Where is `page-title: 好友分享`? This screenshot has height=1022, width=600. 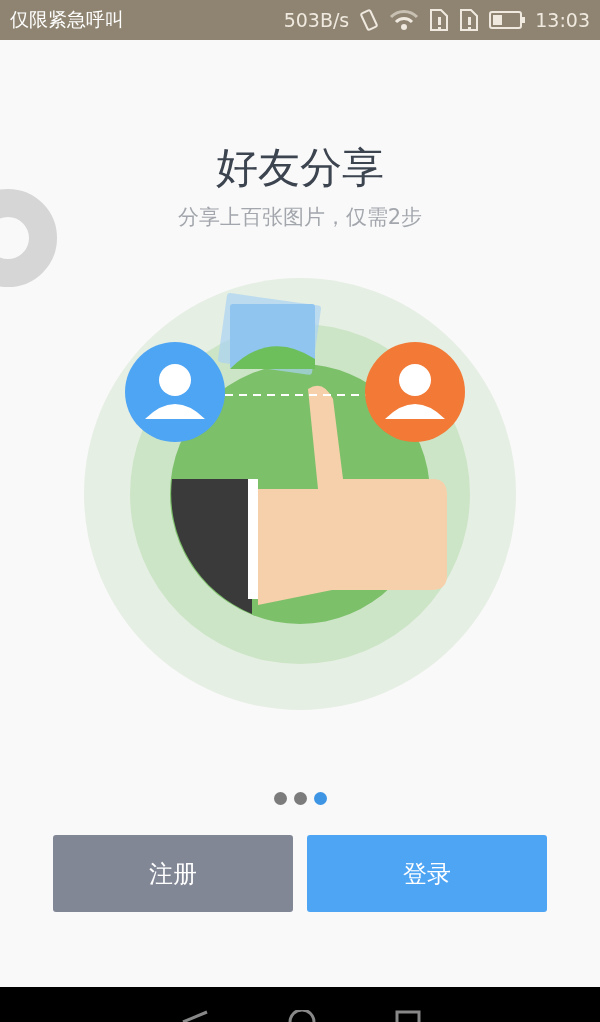
page-title: 好友分享 is located at coordinates (300, 168).